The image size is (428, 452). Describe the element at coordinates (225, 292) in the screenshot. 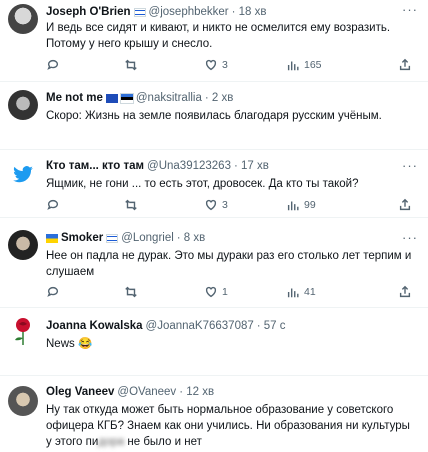

I see `like-count: 1` at that location.